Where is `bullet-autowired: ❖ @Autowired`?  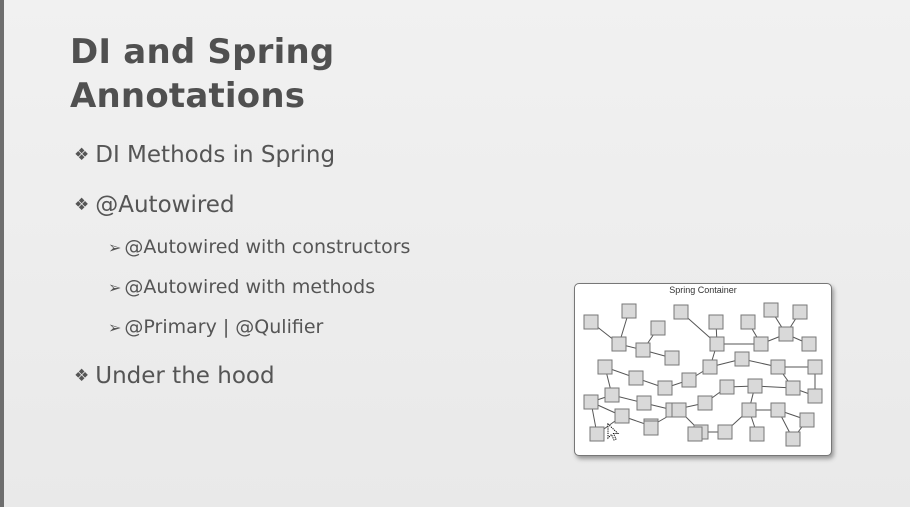
bullet-autowired: ❖ @Autowired is located at coordinates (154, 206).